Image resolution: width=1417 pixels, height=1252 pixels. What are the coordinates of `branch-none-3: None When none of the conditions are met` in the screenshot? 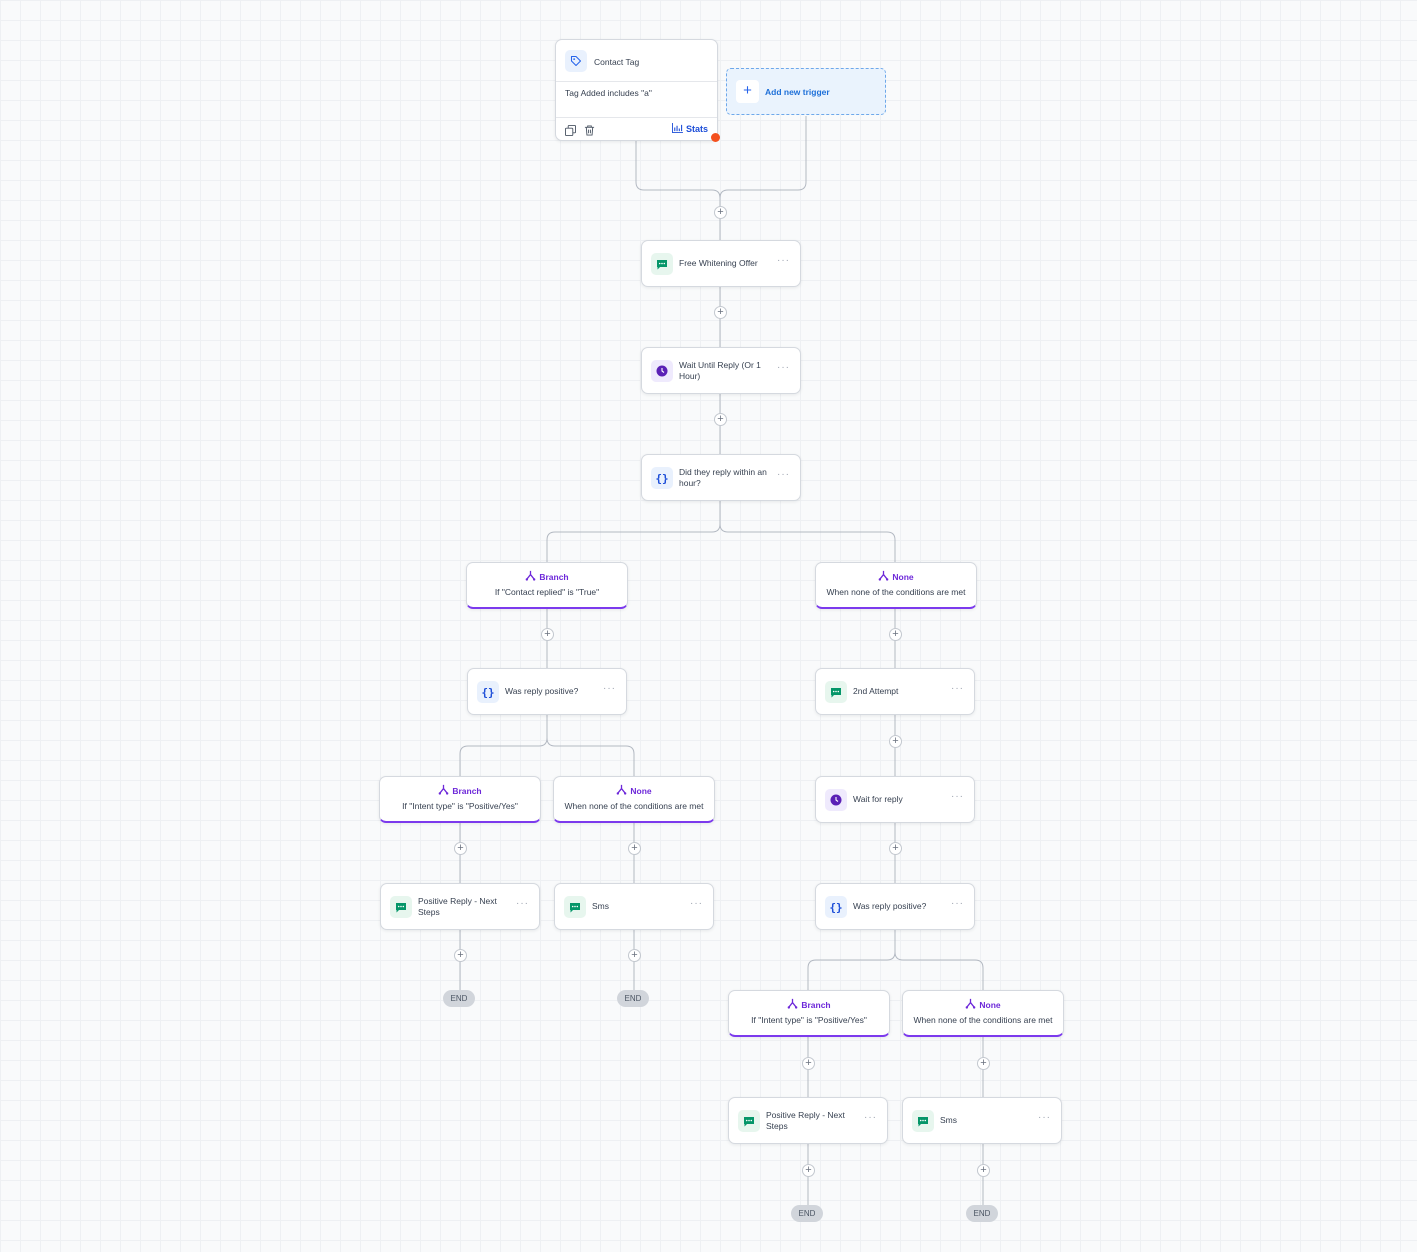 It's located at (983, 1013).